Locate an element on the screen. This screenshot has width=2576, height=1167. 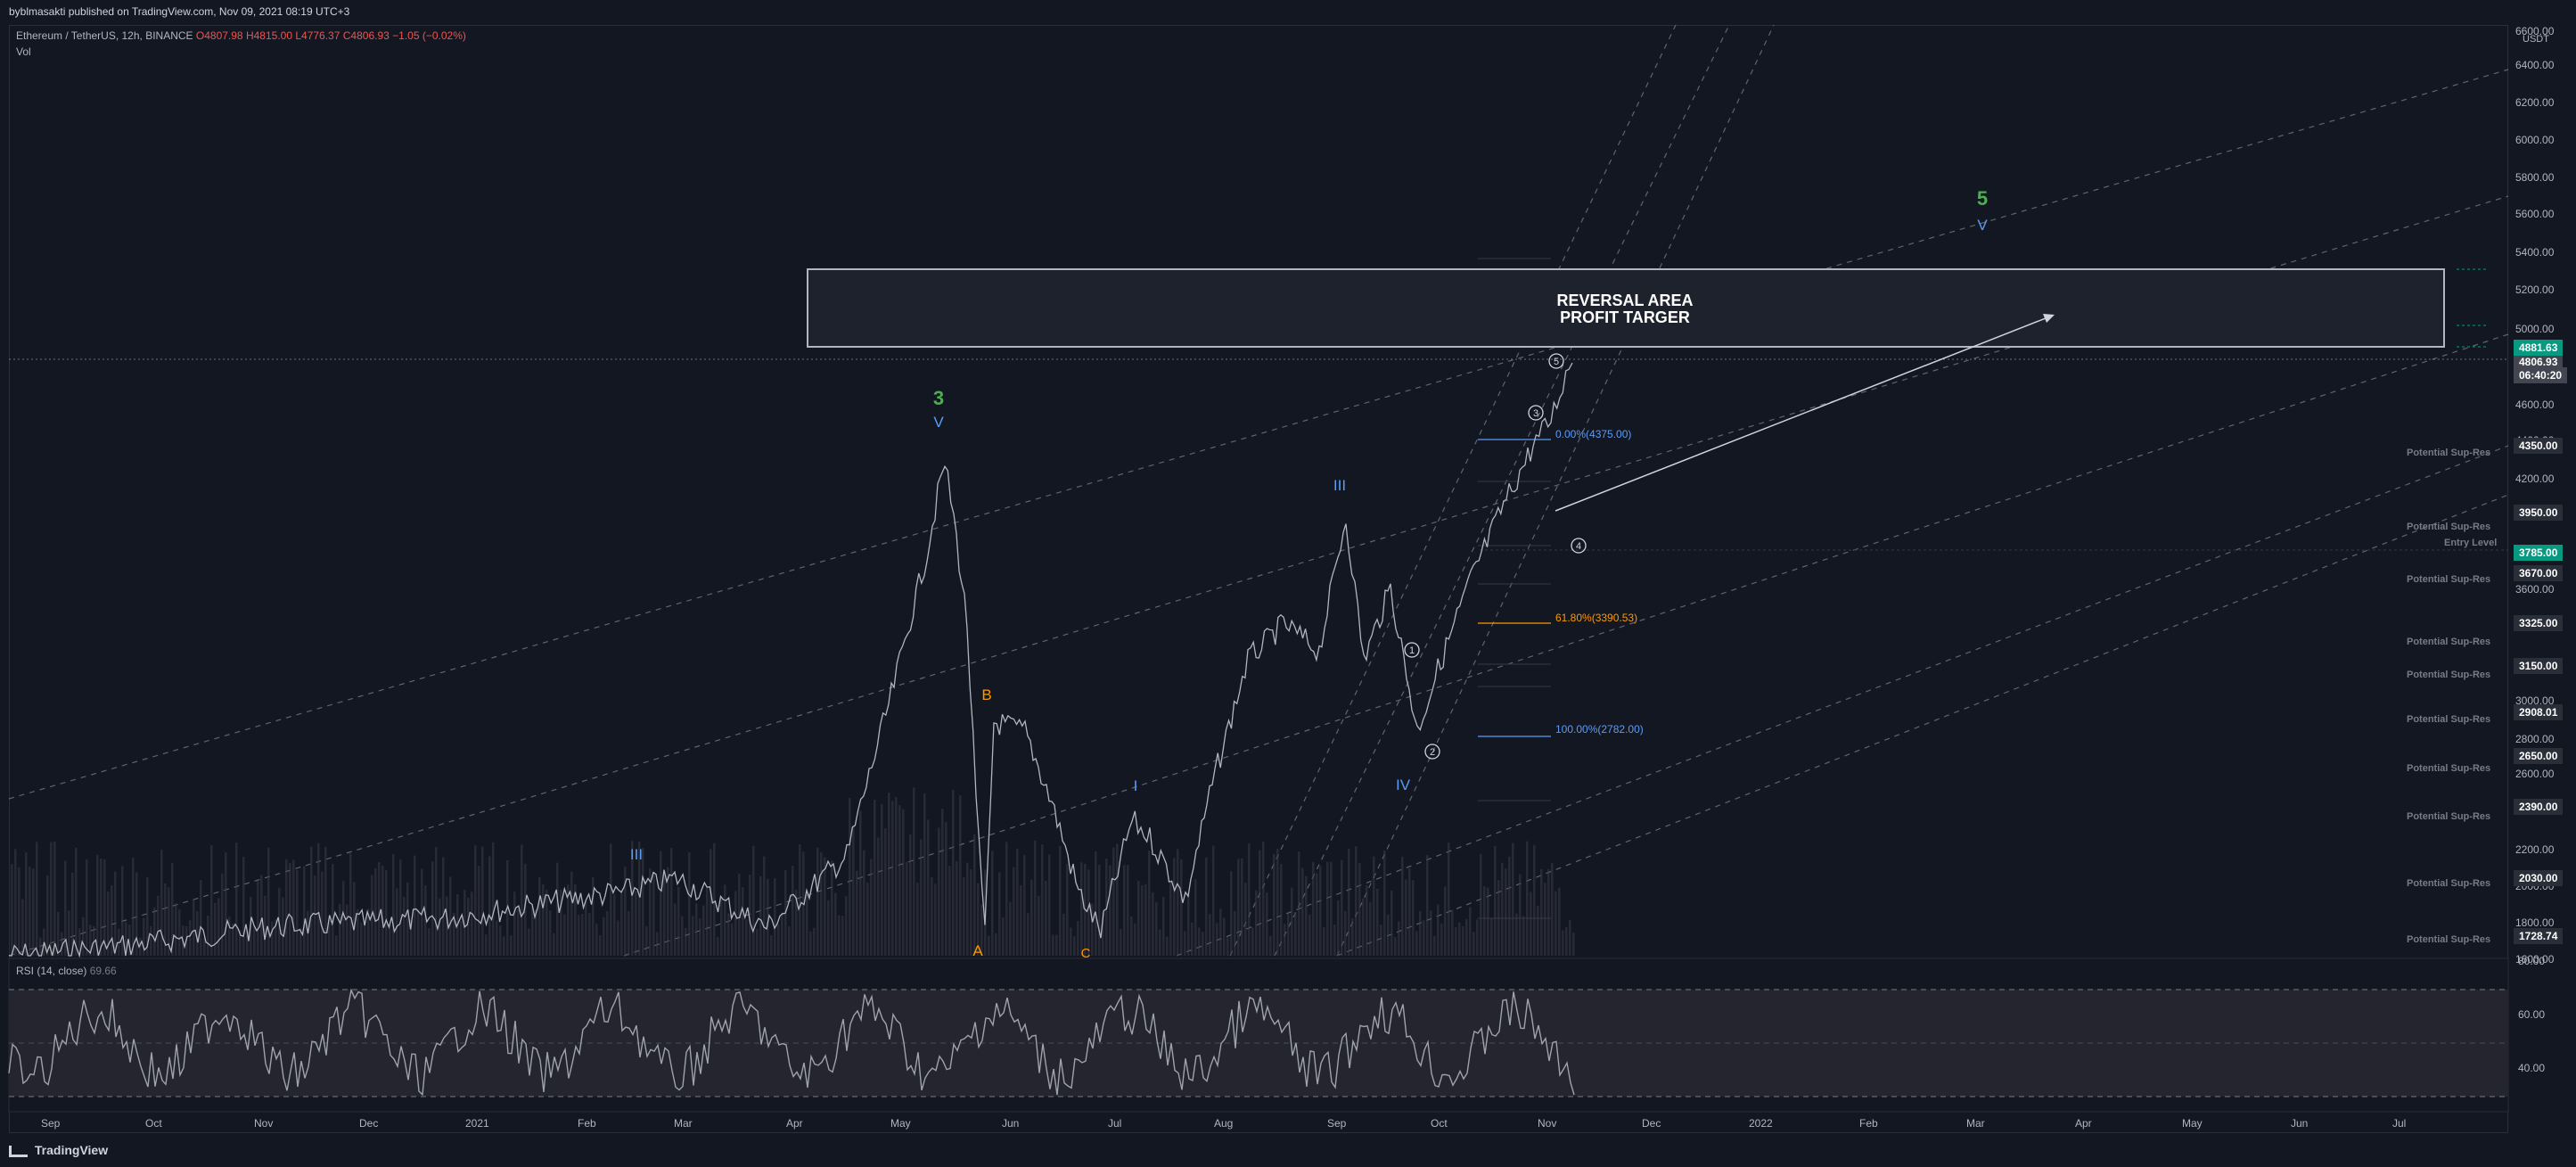
time-axis-label: Apr is located at coordinates (795, 1123).